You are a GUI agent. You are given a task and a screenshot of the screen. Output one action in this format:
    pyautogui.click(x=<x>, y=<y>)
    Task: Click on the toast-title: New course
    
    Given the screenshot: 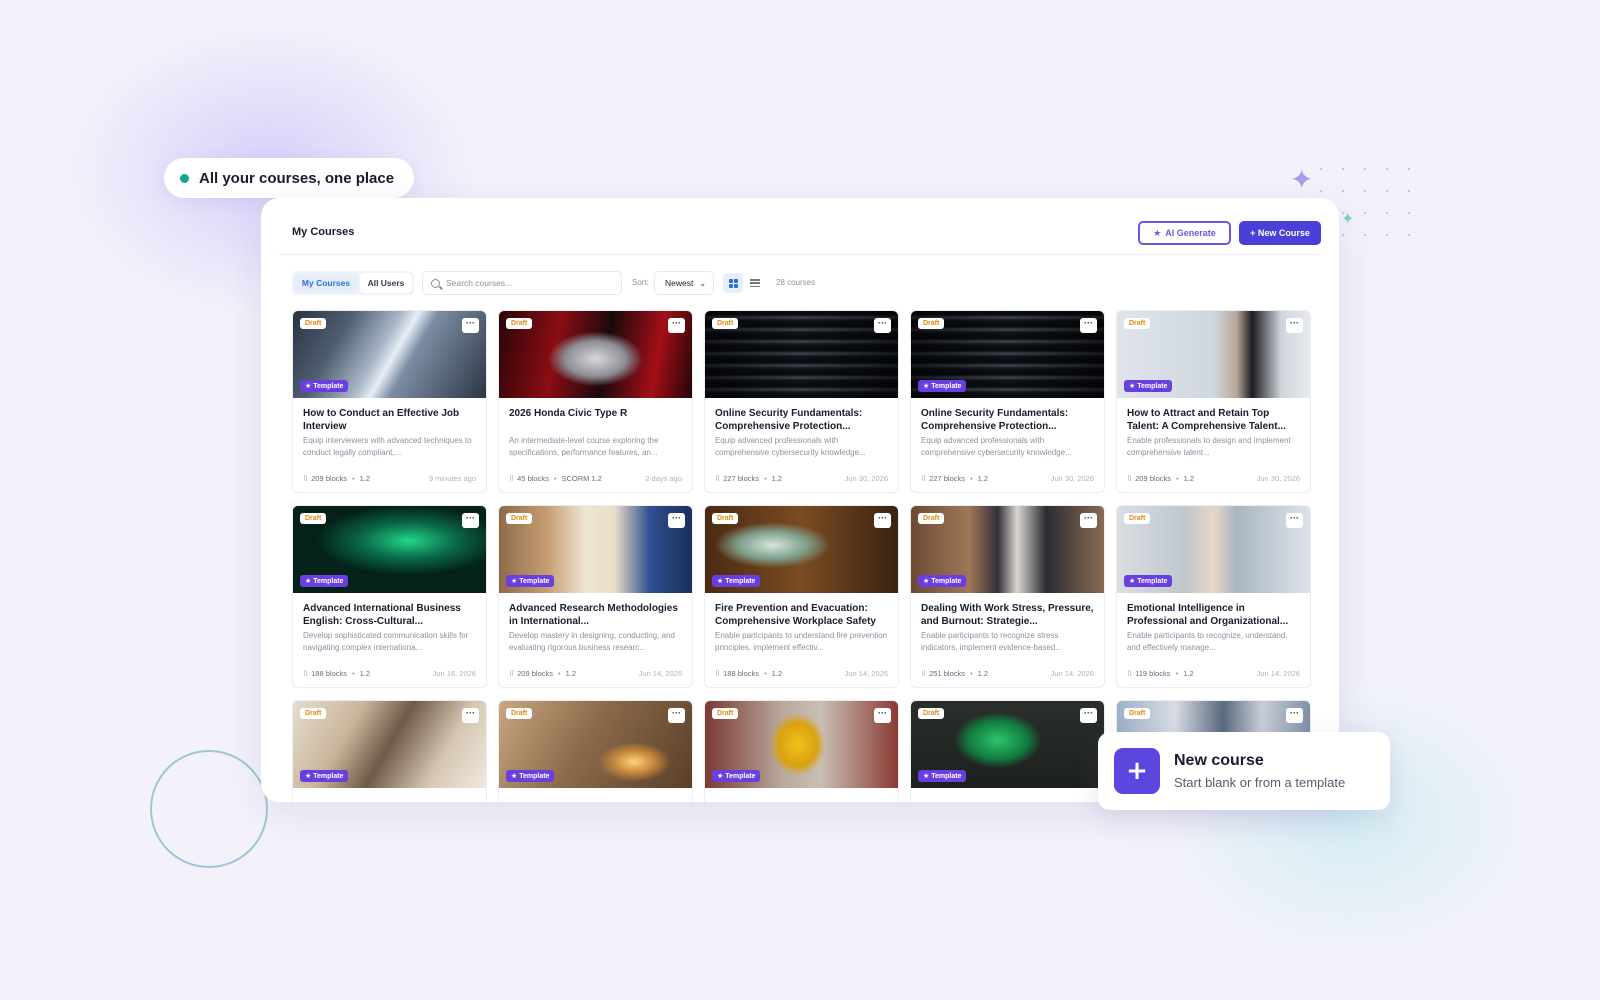 What is the action you would take?
    pyautogui.click(x=1219, y=760)
    